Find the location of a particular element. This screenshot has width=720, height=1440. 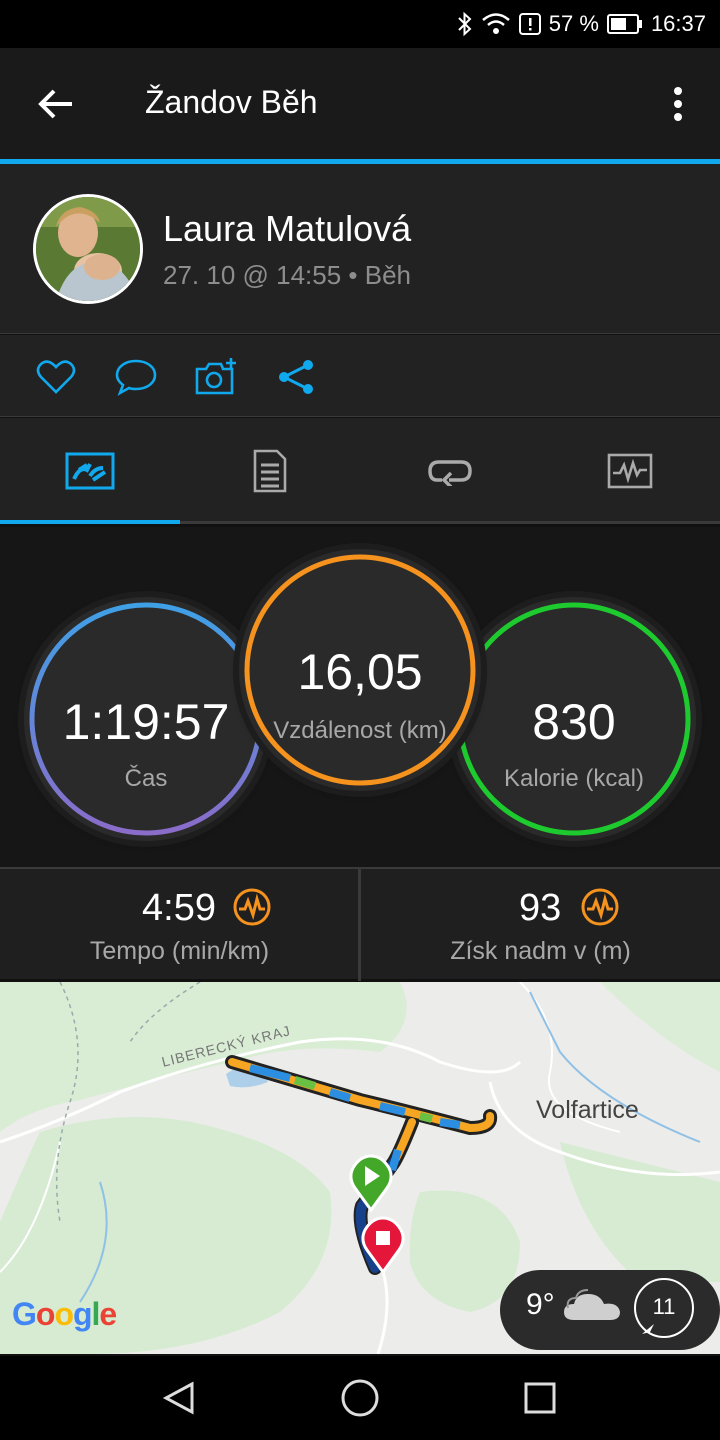

tab-indicator is located at coordinates (90, 522).